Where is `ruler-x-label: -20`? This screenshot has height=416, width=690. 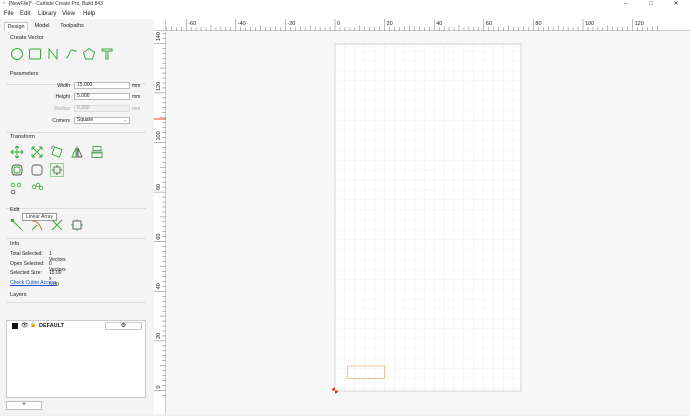
ruler-x-label: -20 is located at coordinates (291, 24).